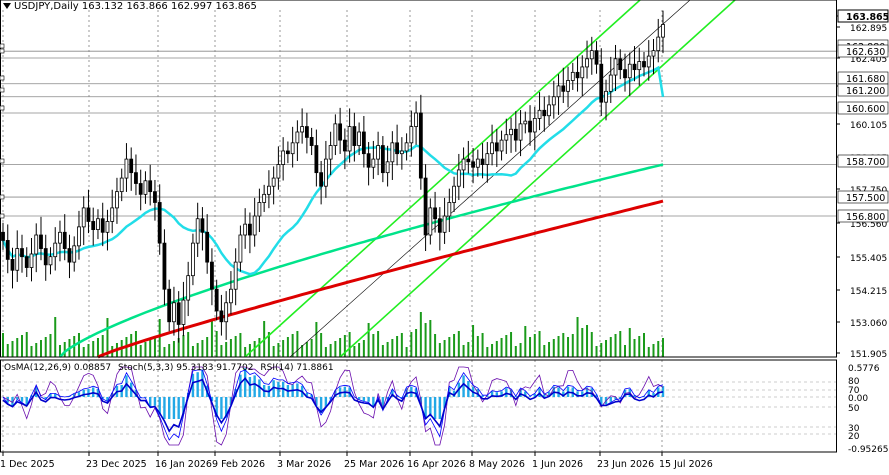 The width and height of the screenshot is (889, 475). What do you see at coordinates (864, 369) in the screenshot?
I see `indicator-axis-label: 0.5776` at bounding box center [864, 369].